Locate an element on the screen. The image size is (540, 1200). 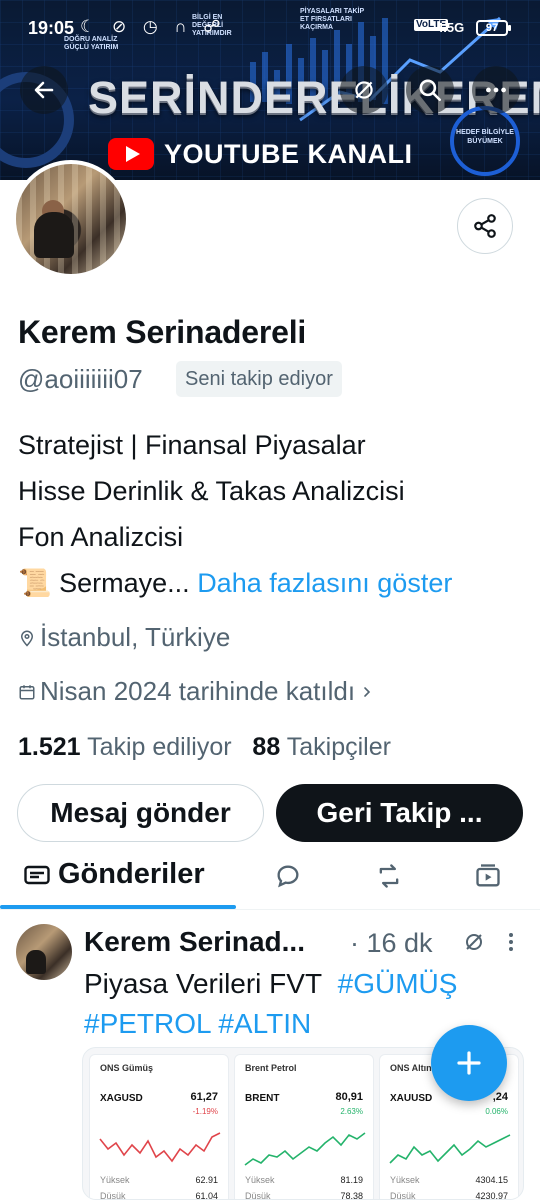
reply-icon is located at coordinates (288, 876).